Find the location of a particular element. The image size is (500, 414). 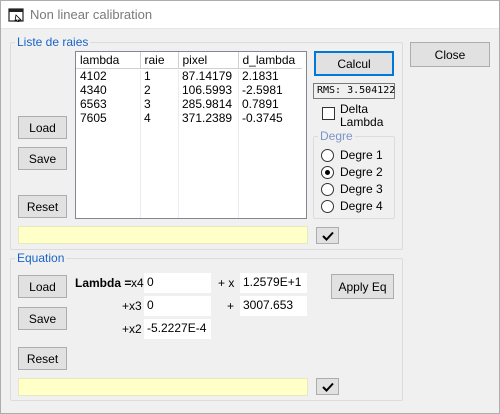

column-header-raie: raie is located at coordinates (159, 60).